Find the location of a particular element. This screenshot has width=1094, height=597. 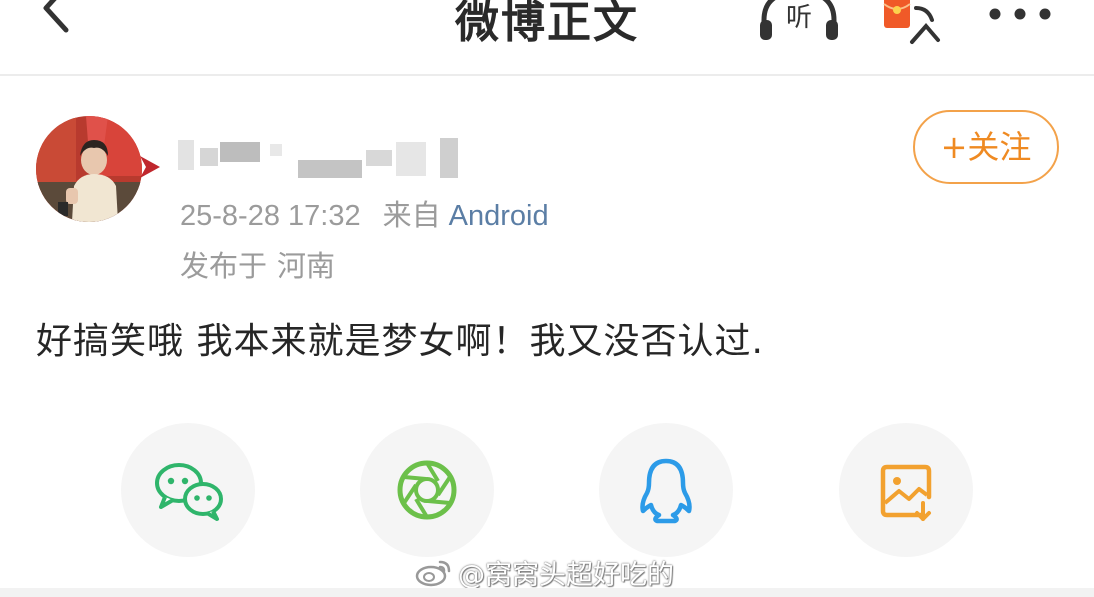

author-avatar is located at coordinates (89, 169).